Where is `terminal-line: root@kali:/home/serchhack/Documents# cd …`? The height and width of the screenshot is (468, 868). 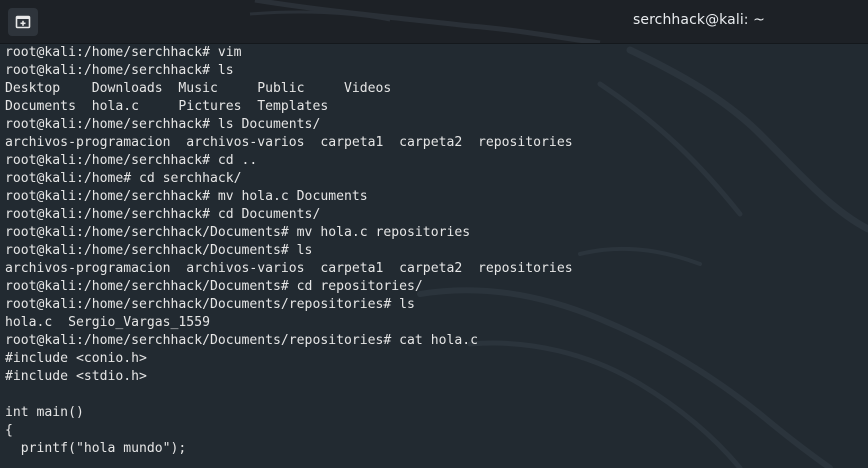
terminal-line: root@kali:/home/serchhack/Documents# cd … is located at coordinates (214, 286).